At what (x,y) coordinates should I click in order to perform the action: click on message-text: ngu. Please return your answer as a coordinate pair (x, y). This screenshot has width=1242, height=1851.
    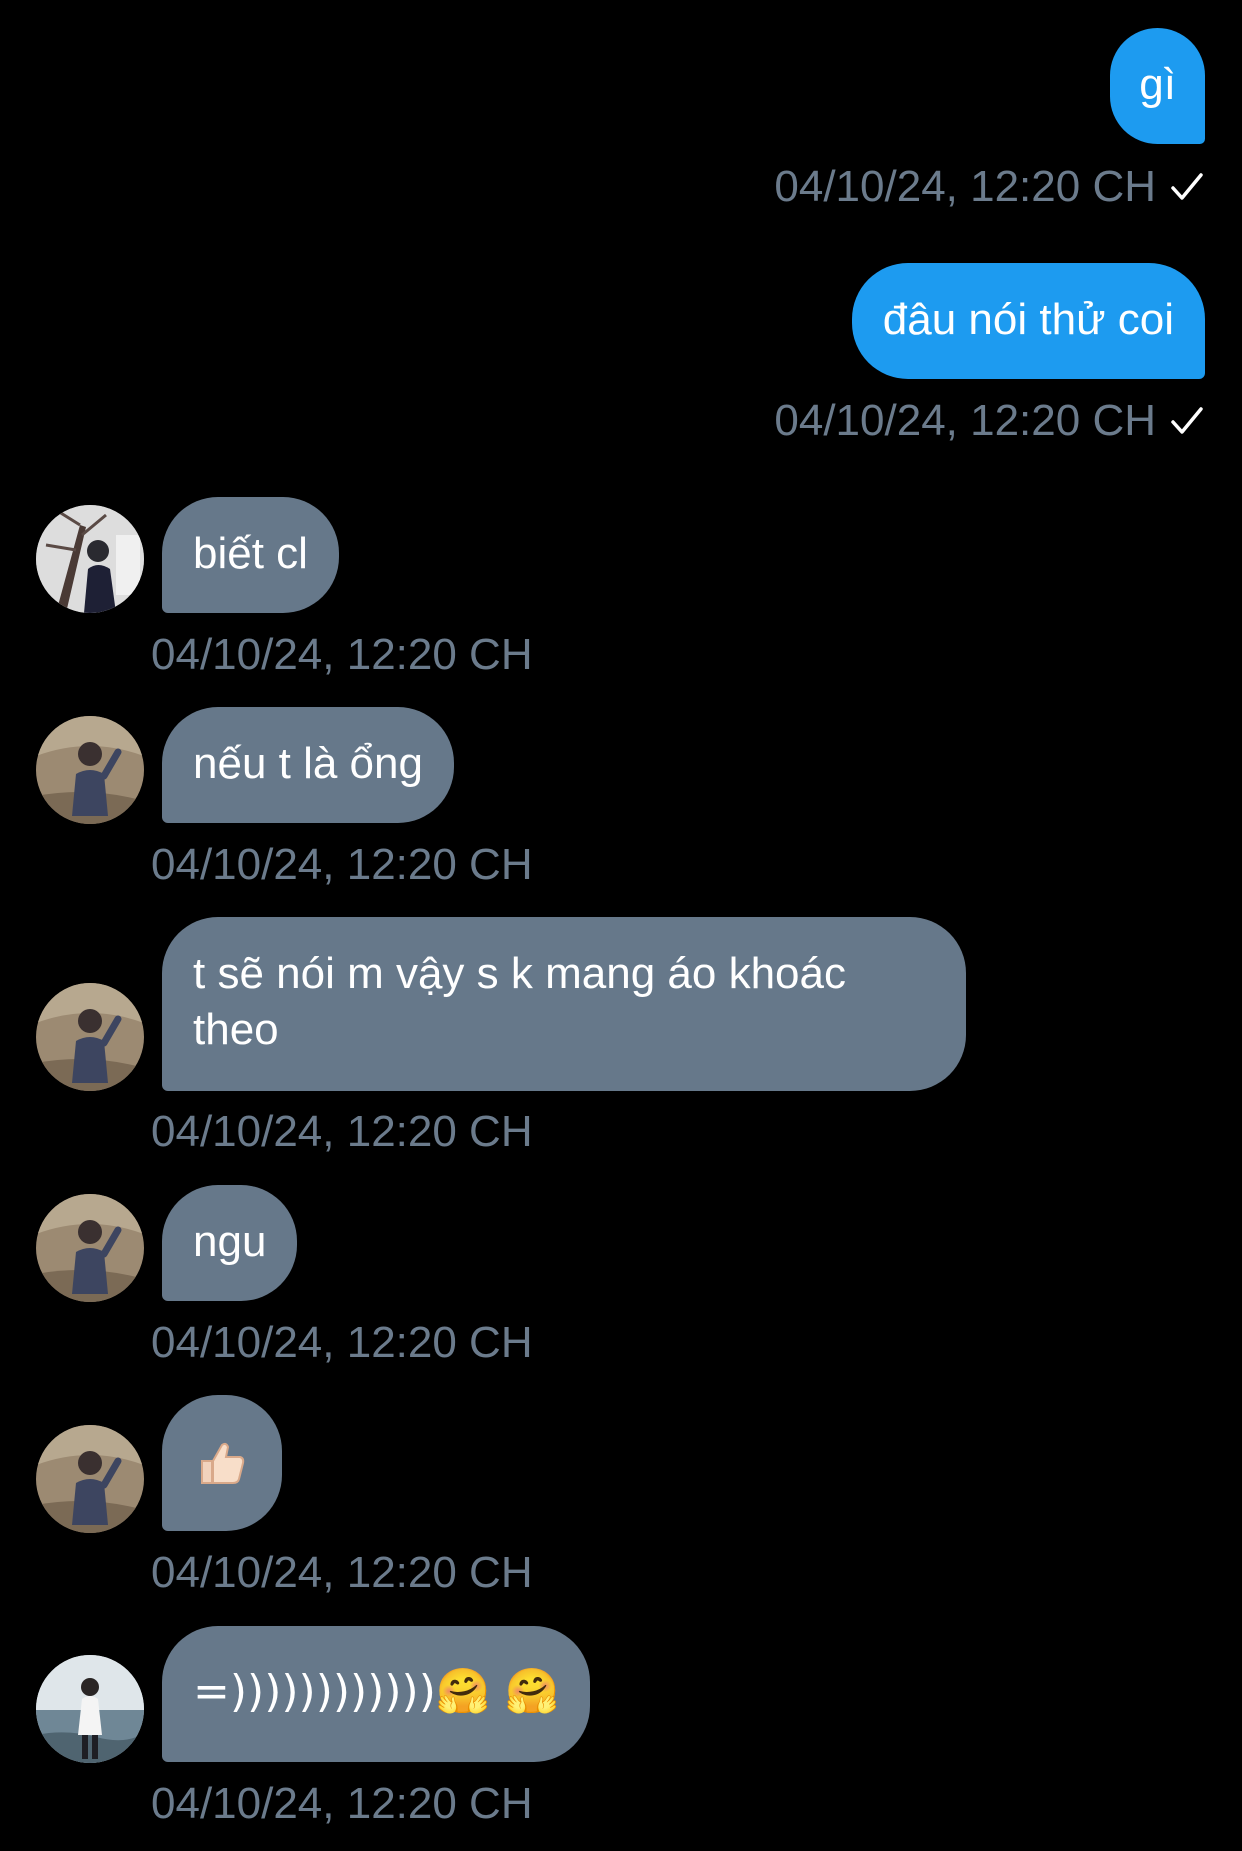
    Looking at the image, I should click on (230, 1241).